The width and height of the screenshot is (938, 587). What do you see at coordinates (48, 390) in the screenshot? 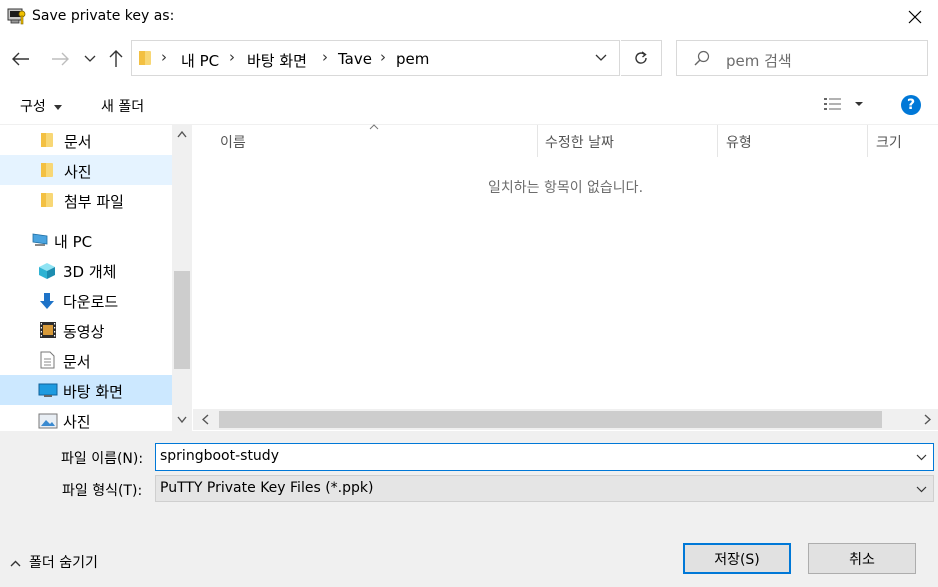
I see `desktop-icon` at bounding box center [48, 390].